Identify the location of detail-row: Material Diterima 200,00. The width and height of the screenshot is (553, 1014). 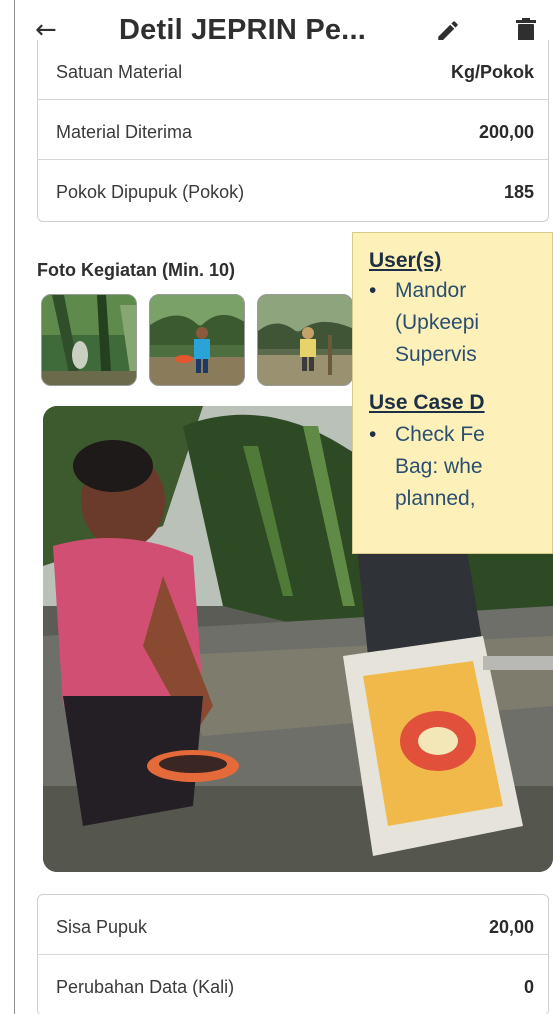
(293, 130).